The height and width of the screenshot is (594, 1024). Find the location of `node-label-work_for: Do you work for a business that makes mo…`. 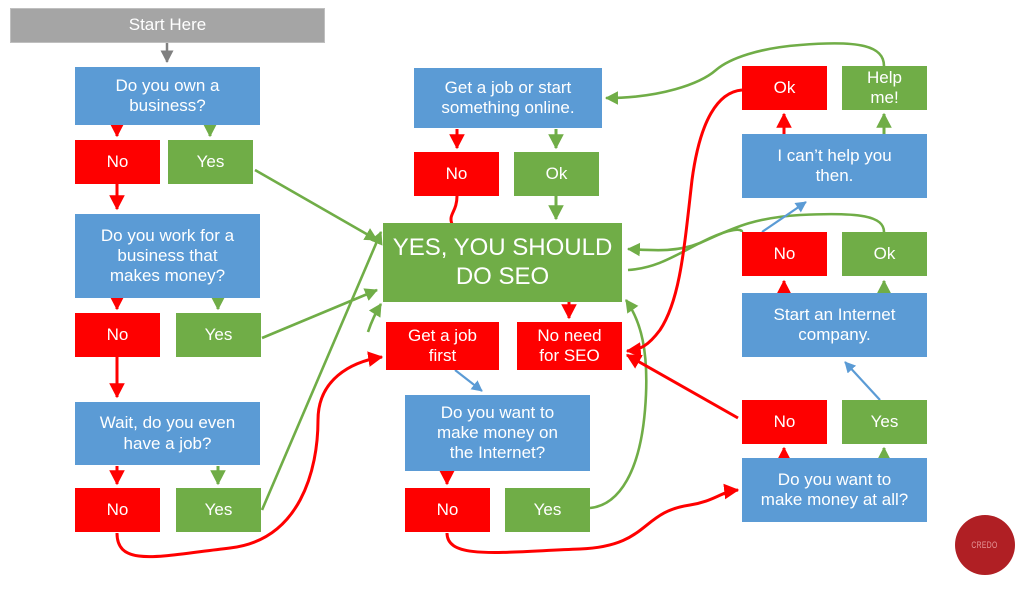

node-label-work_for: Do you work for a business that makes mo… is located at coordinates (167, 255).